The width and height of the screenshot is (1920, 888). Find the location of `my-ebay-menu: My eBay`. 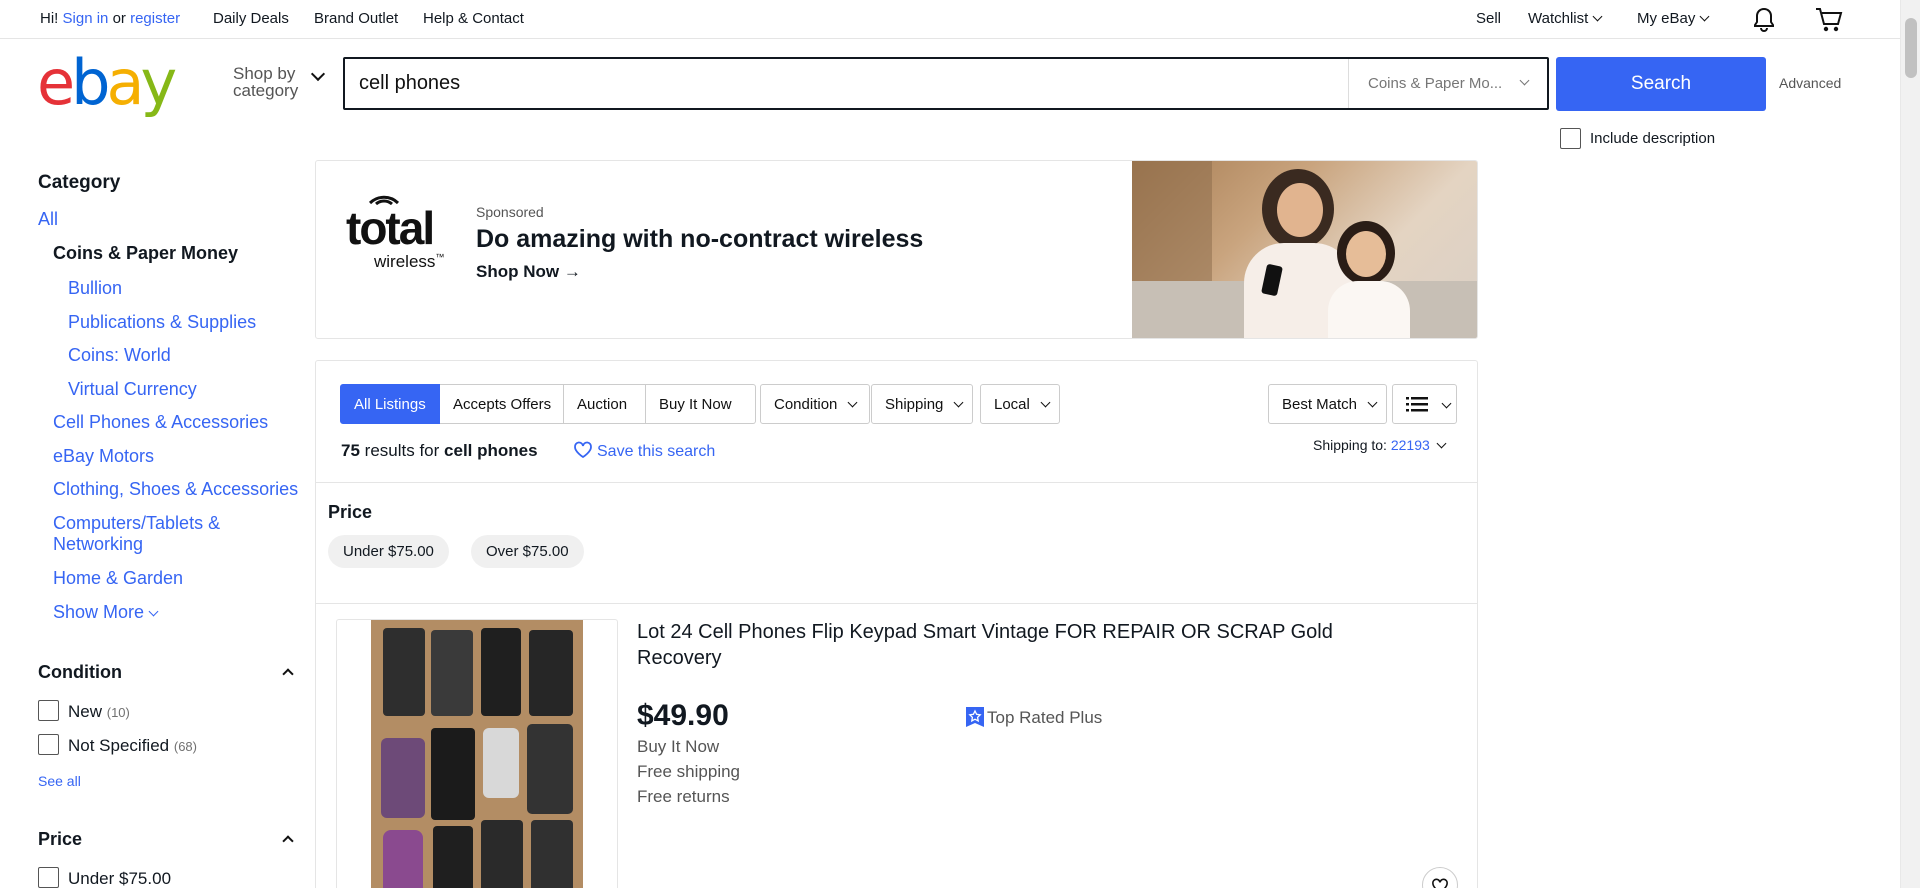

my-ebay-menu: My eBay is located at coordinates (1673, 18).